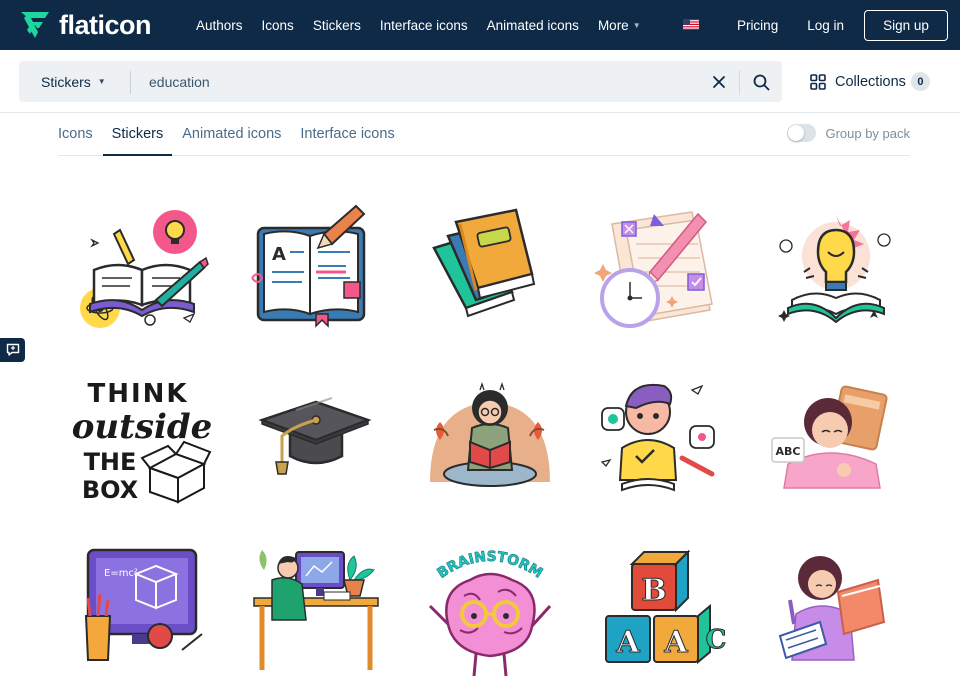 The height and width of the screenshot is (680, 960). Describe the element at coordinates (653, 269) in the screenshot. I see `clock-pencil-paper-illustration` at that location.